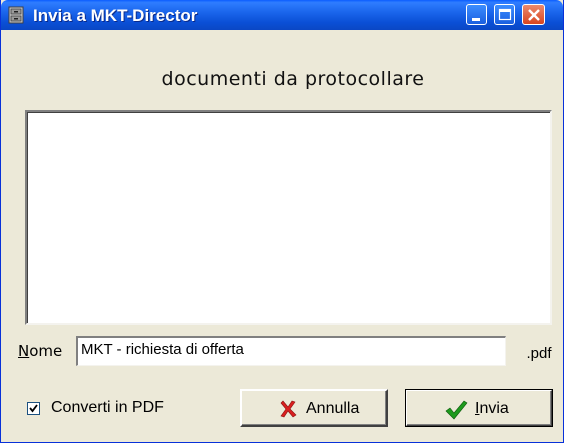  Describe the element at coordinates (288, 411) in the screenshot. I see `red-x-icon` at that location.